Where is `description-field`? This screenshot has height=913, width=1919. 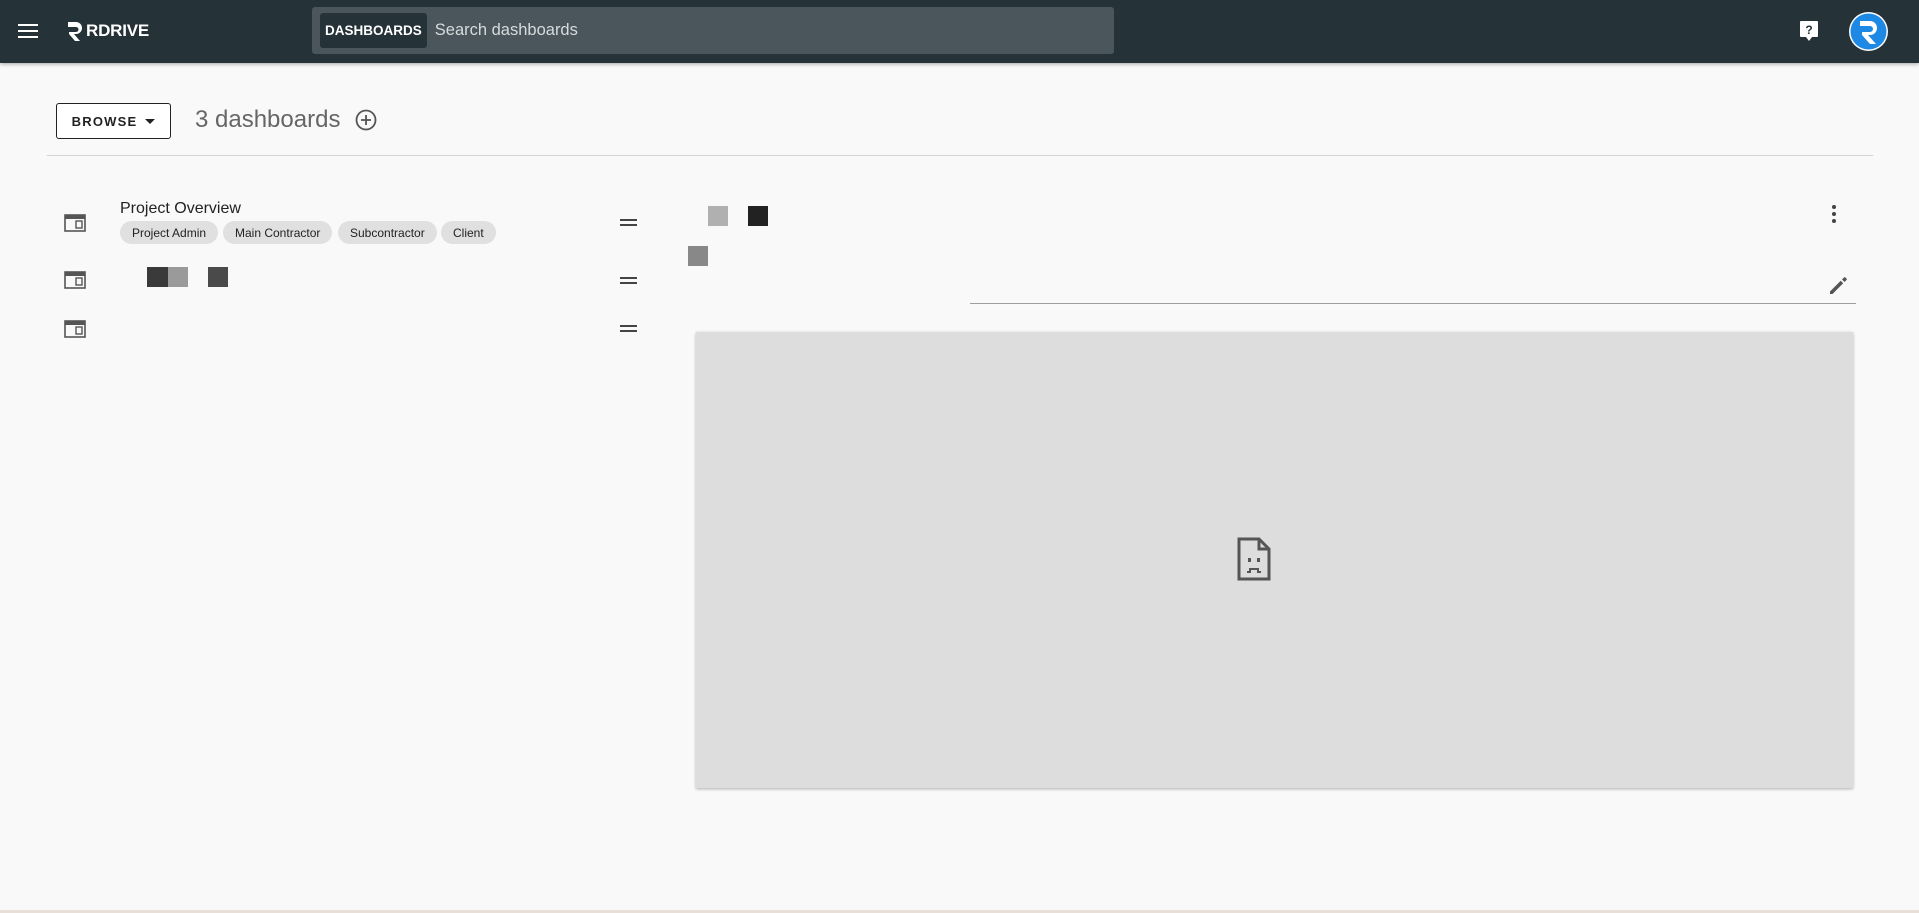
description-field is located at coordinates (1413, 303).